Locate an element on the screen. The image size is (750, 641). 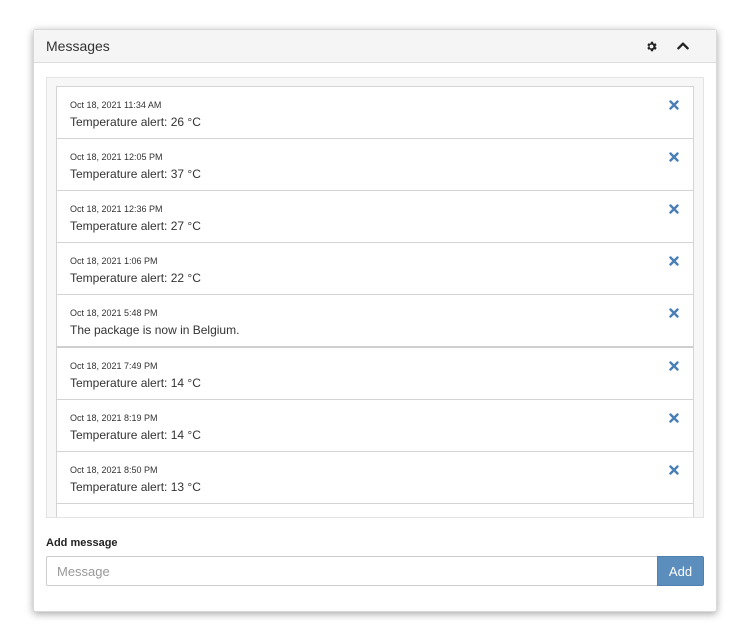
message-timestamp: Oct 18, 2021 1:06 PM is located at coordinates (114, 261).